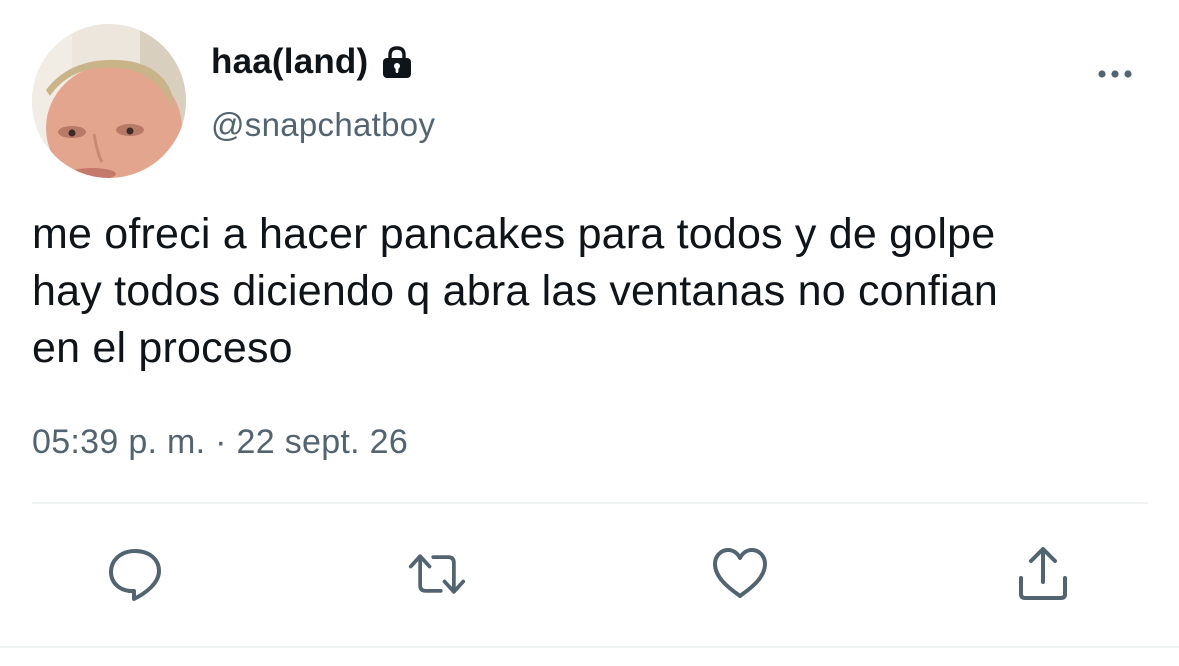 This screenshot has width=1179, height=666. Describe the element at coordinates (589, 647) in the screenshot. I see `bottom-divider` at that location.